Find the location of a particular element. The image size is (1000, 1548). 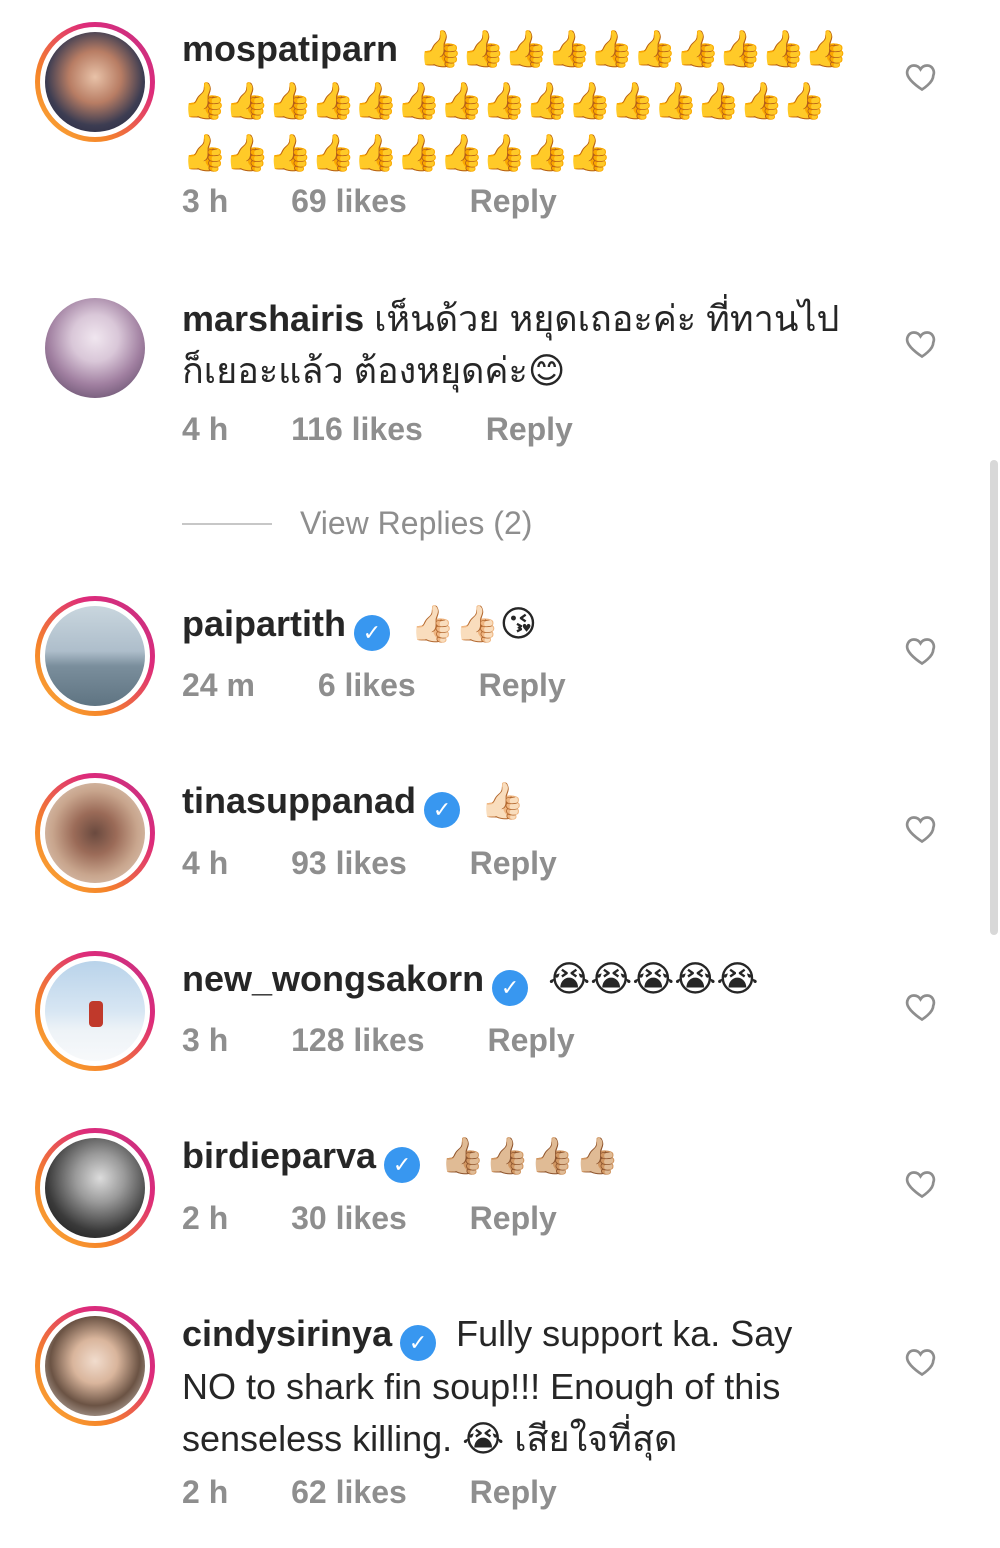

comment-username: birdieparva is located at coordinates (279, 1155).